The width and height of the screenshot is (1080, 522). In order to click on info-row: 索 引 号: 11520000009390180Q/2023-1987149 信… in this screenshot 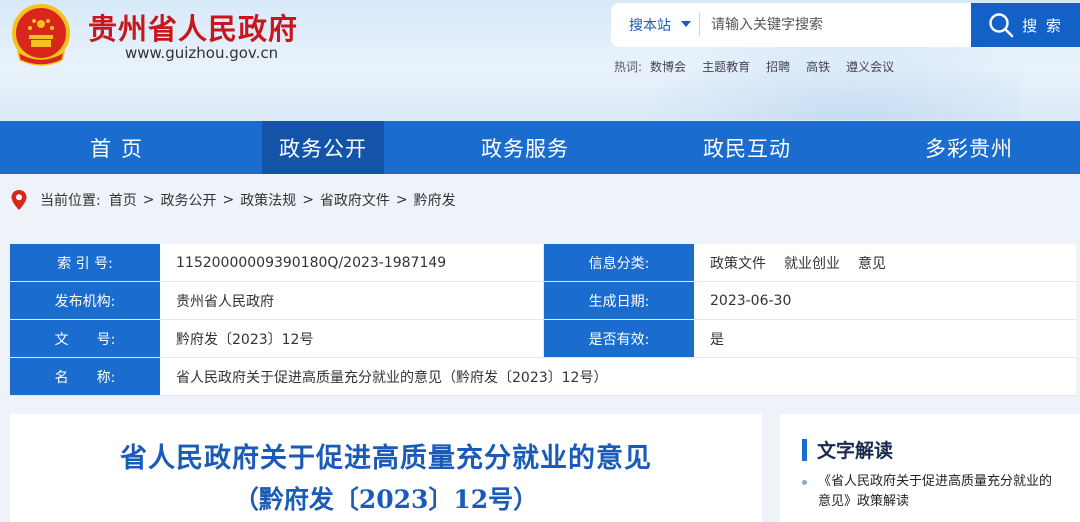, I will do `click(543, 263)`.